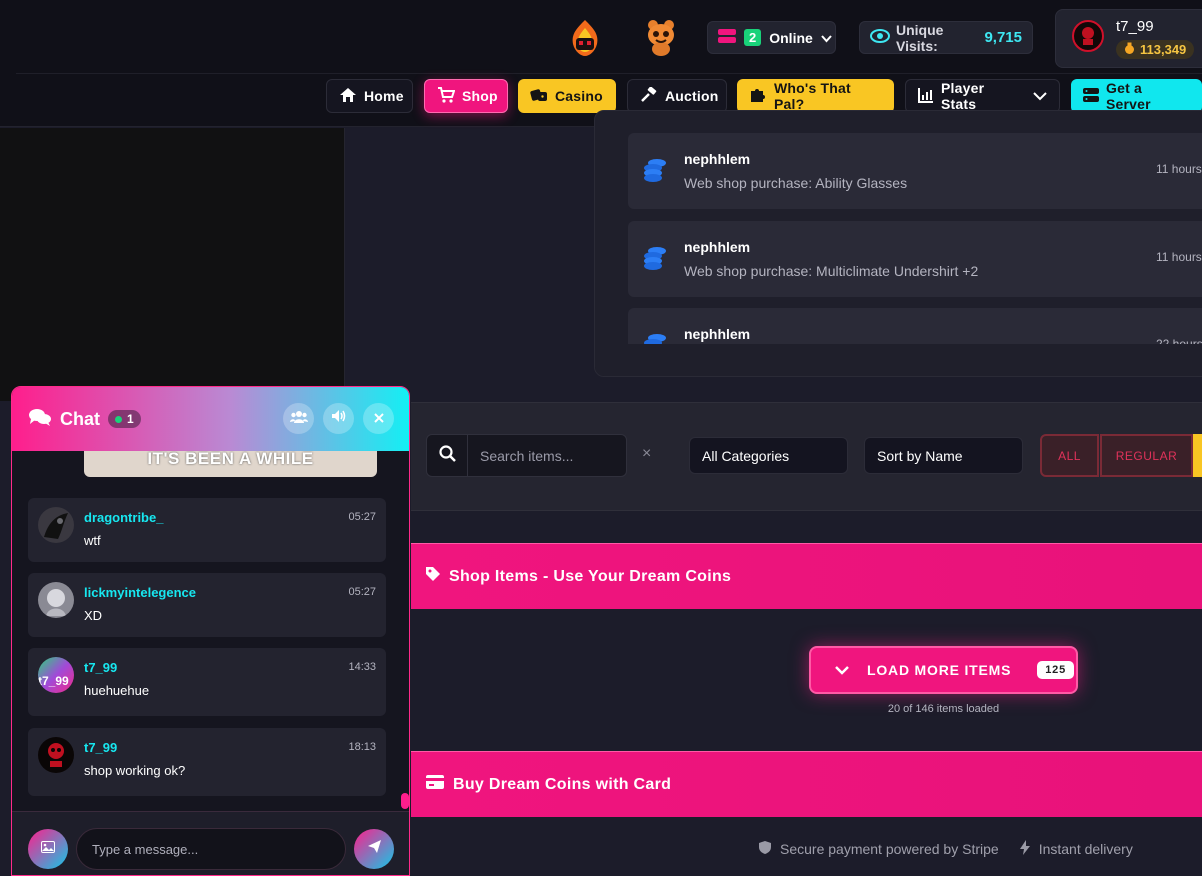 This screenshot has height=876, width=1202. I want to click on username: t7_99, so click(1135, 26).